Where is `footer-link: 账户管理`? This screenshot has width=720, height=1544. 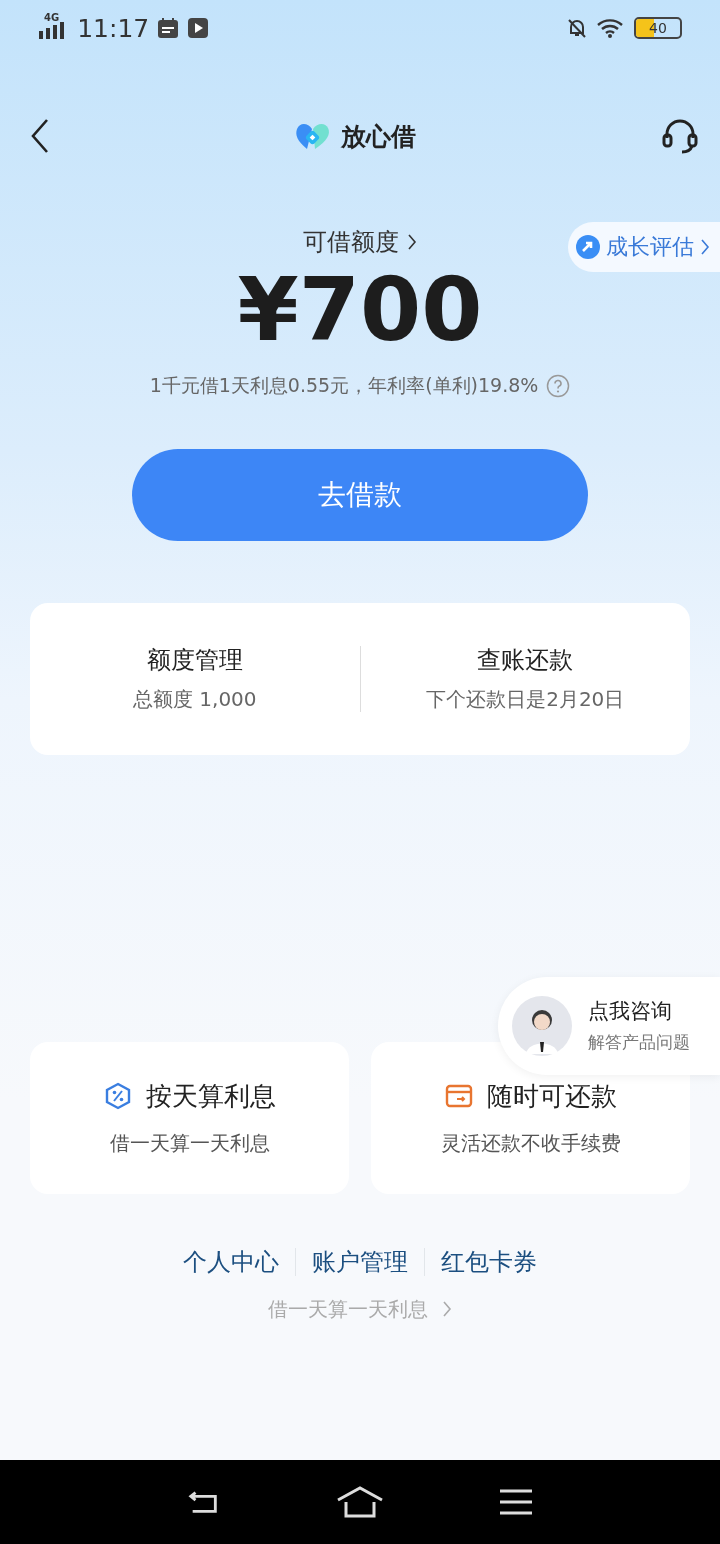
footer-link: 账户管理 is located at coordinates (360, 1261).